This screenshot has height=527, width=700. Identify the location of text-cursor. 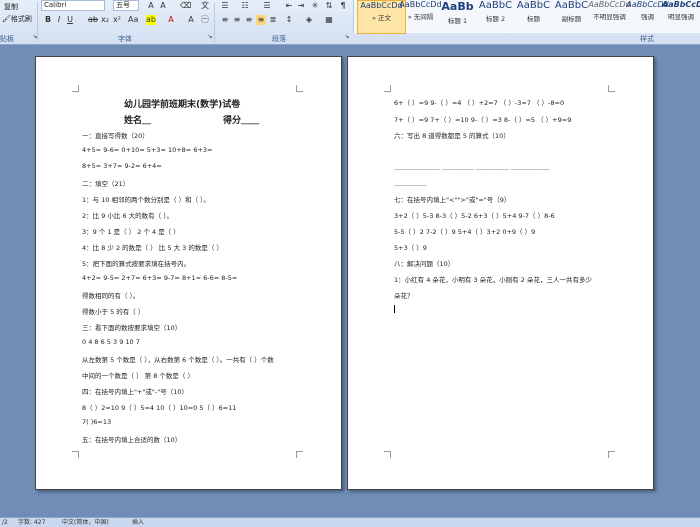
(394, 309).